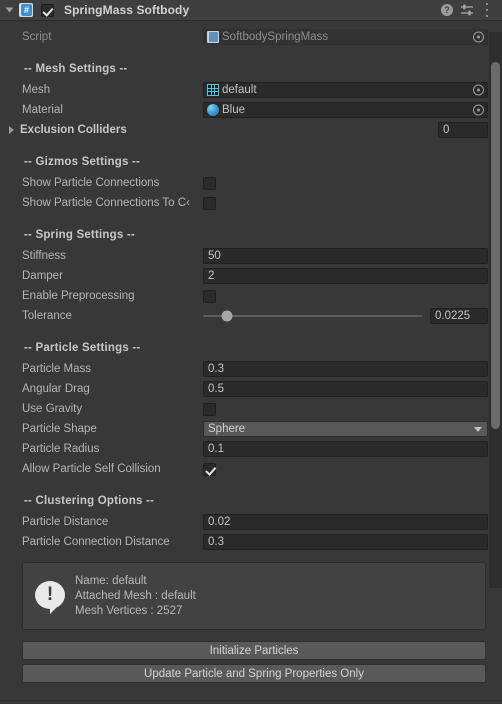  I want to click on info-line-attached-mesh: Attached Mesh : default, so click(135, 595).